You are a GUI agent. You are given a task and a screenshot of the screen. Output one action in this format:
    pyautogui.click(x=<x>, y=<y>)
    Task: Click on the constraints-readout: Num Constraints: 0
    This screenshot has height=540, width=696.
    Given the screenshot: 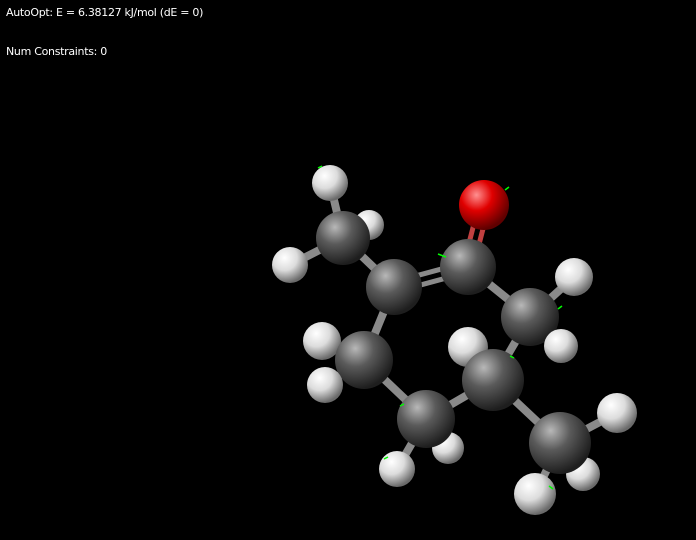 What is the action you would take?
    pyautogui.click(x=56, y=51)
    